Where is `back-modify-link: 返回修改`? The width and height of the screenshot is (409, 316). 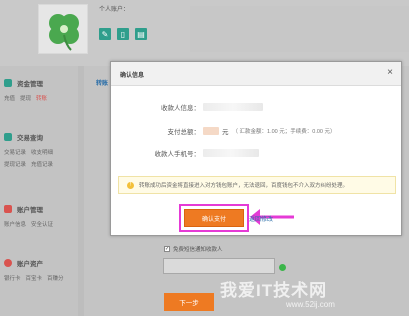 back-modify-link: 返回修改 is located at coordinates (261, 218).